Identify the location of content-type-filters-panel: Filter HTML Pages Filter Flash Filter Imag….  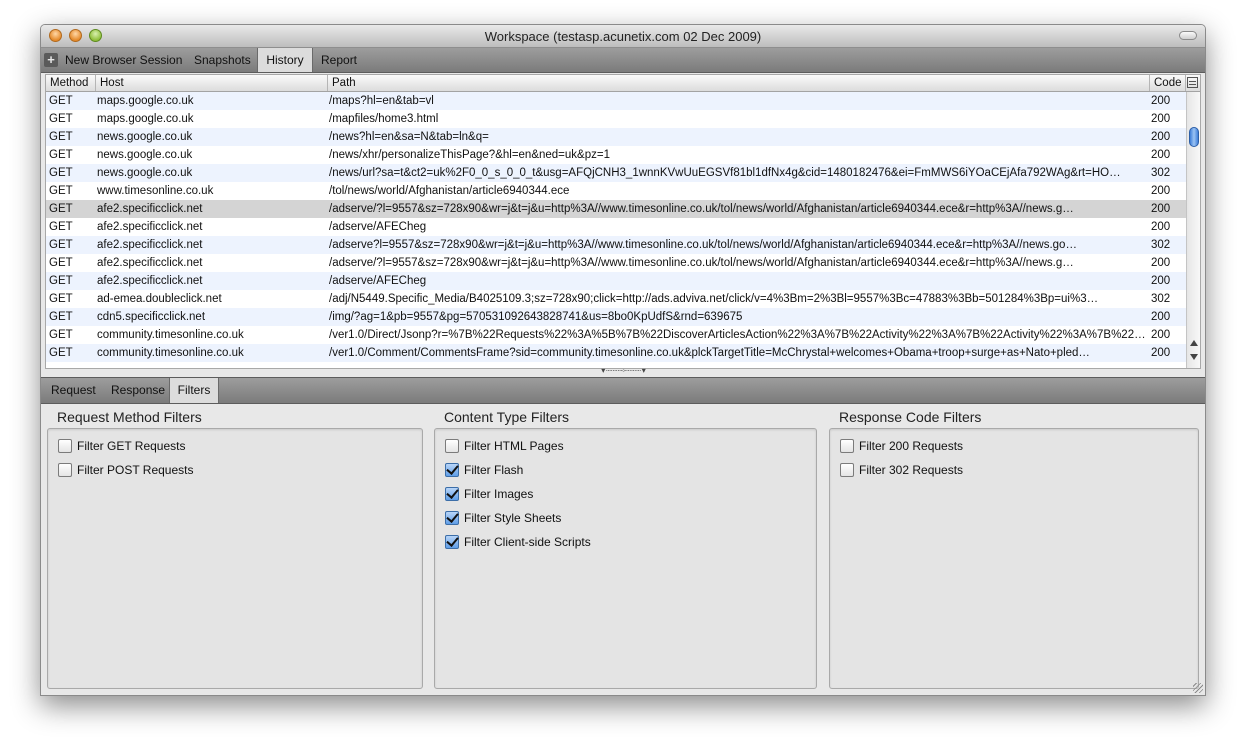
(625, 558).